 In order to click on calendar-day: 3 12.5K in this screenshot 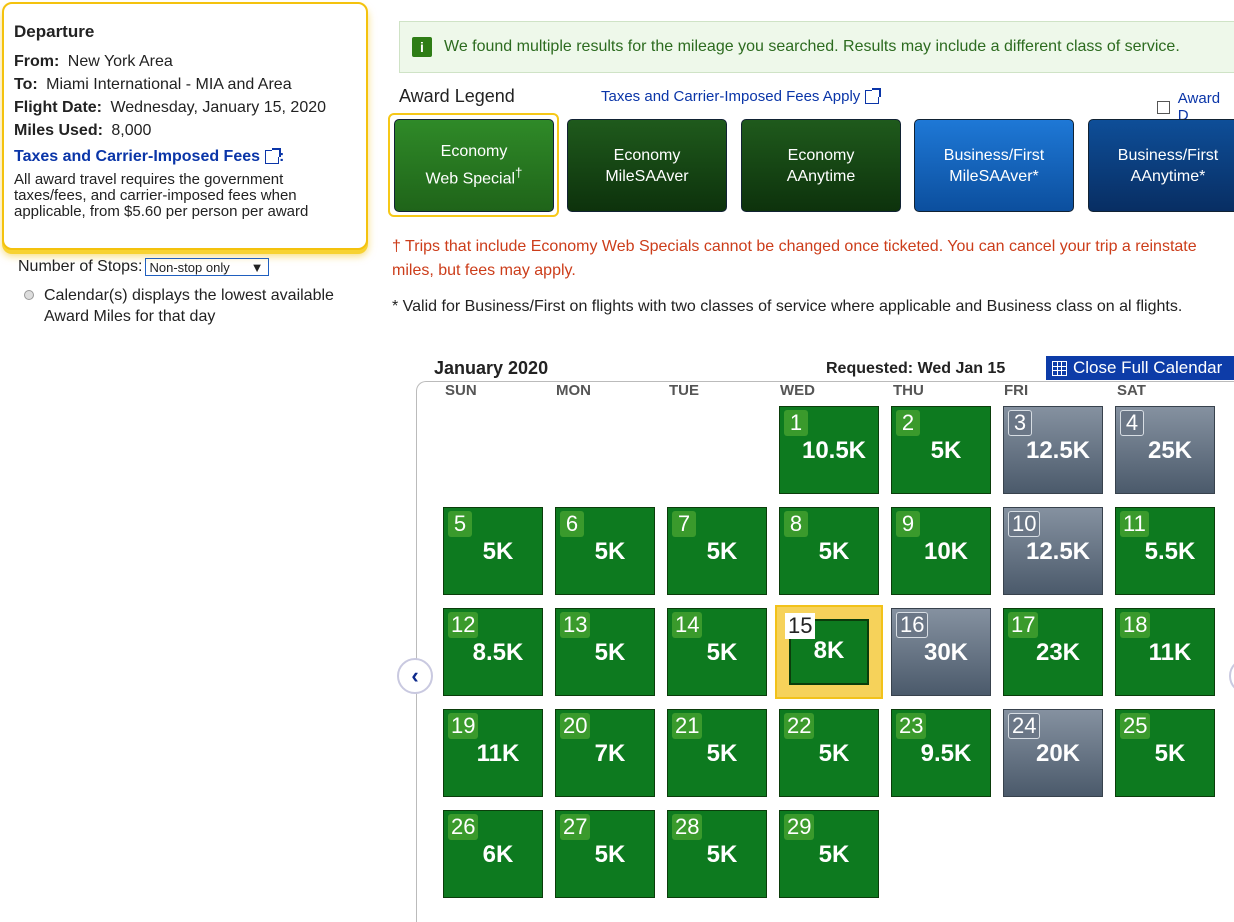, I will do `click(1053, 450)`.